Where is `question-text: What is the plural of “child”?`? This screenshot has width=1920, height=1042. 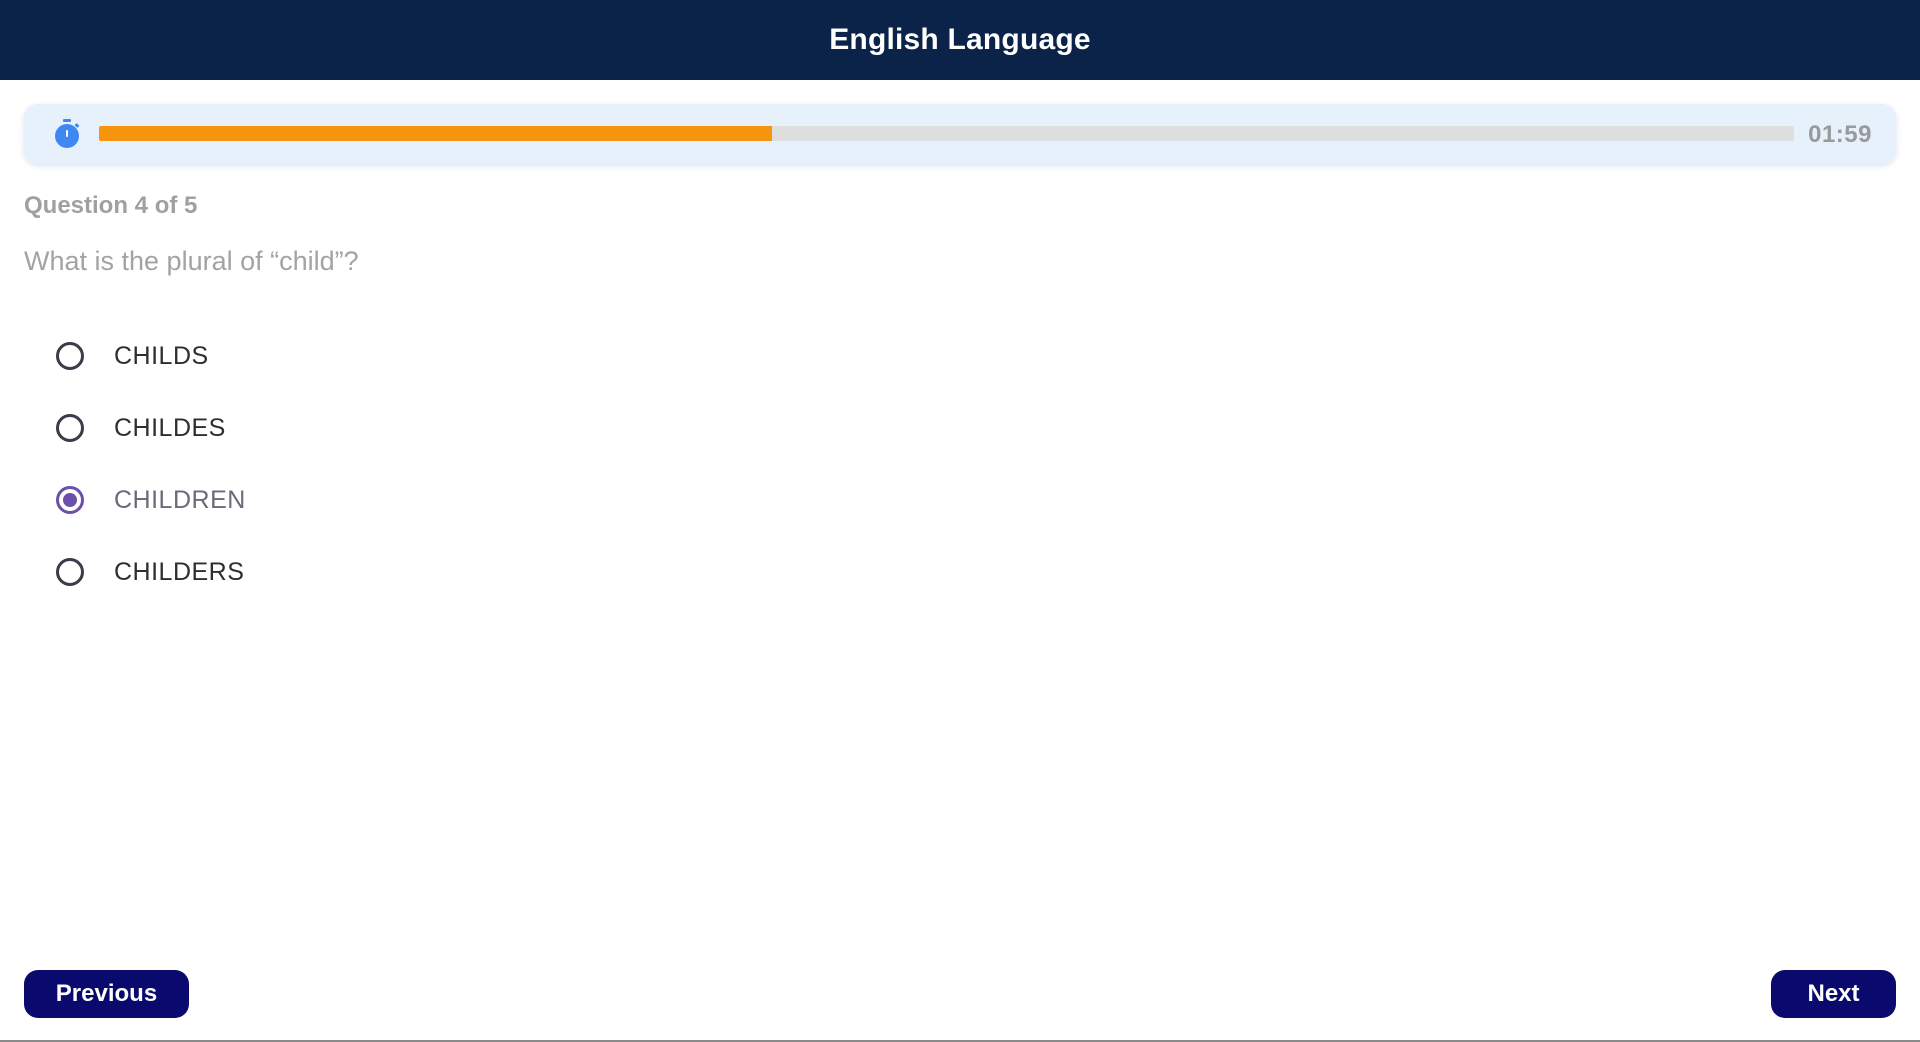
question-text: What is the plural of “child”? is located at coordinates (191, 261).